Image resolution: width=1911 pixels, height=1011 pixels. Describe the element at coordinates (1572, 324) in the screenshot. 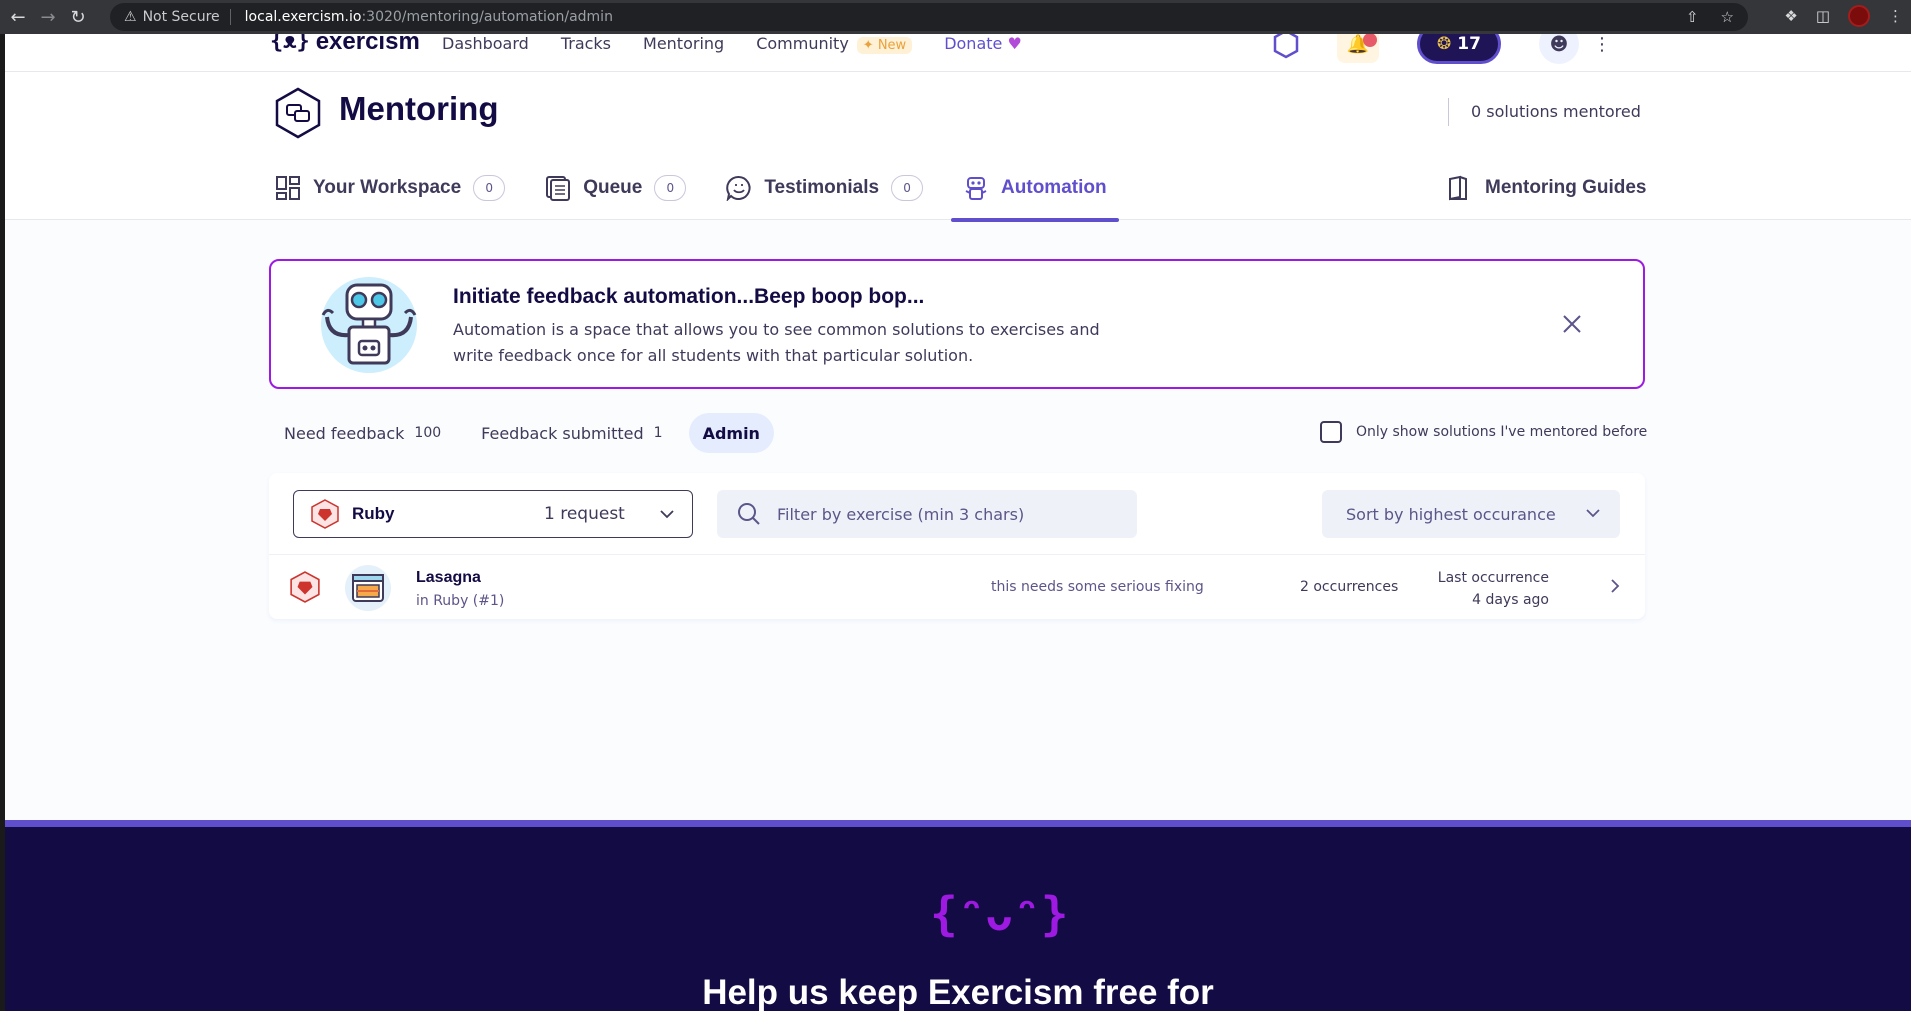

I see `close-icon` at that location.